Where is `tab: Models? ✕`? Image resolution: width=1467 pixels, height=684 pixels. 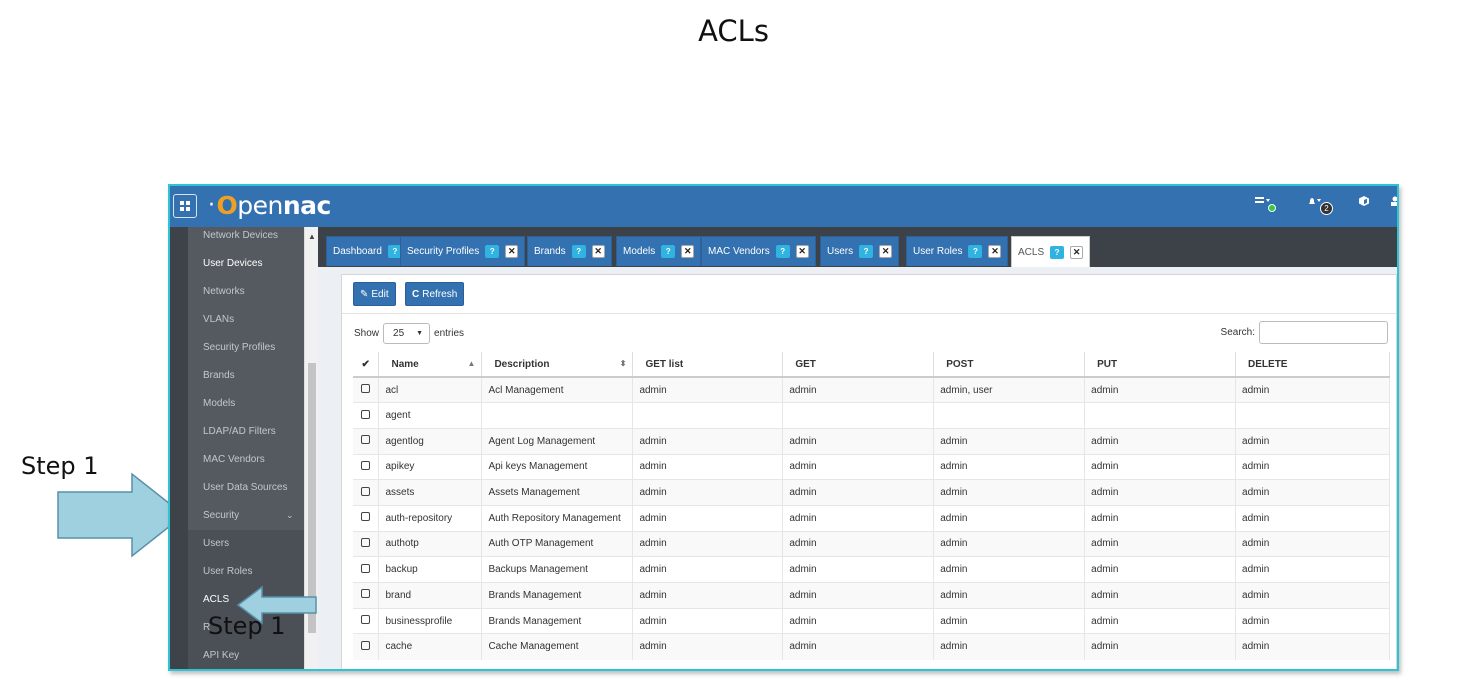 tab: Models? ✕ is located at coordinates (659, 251).